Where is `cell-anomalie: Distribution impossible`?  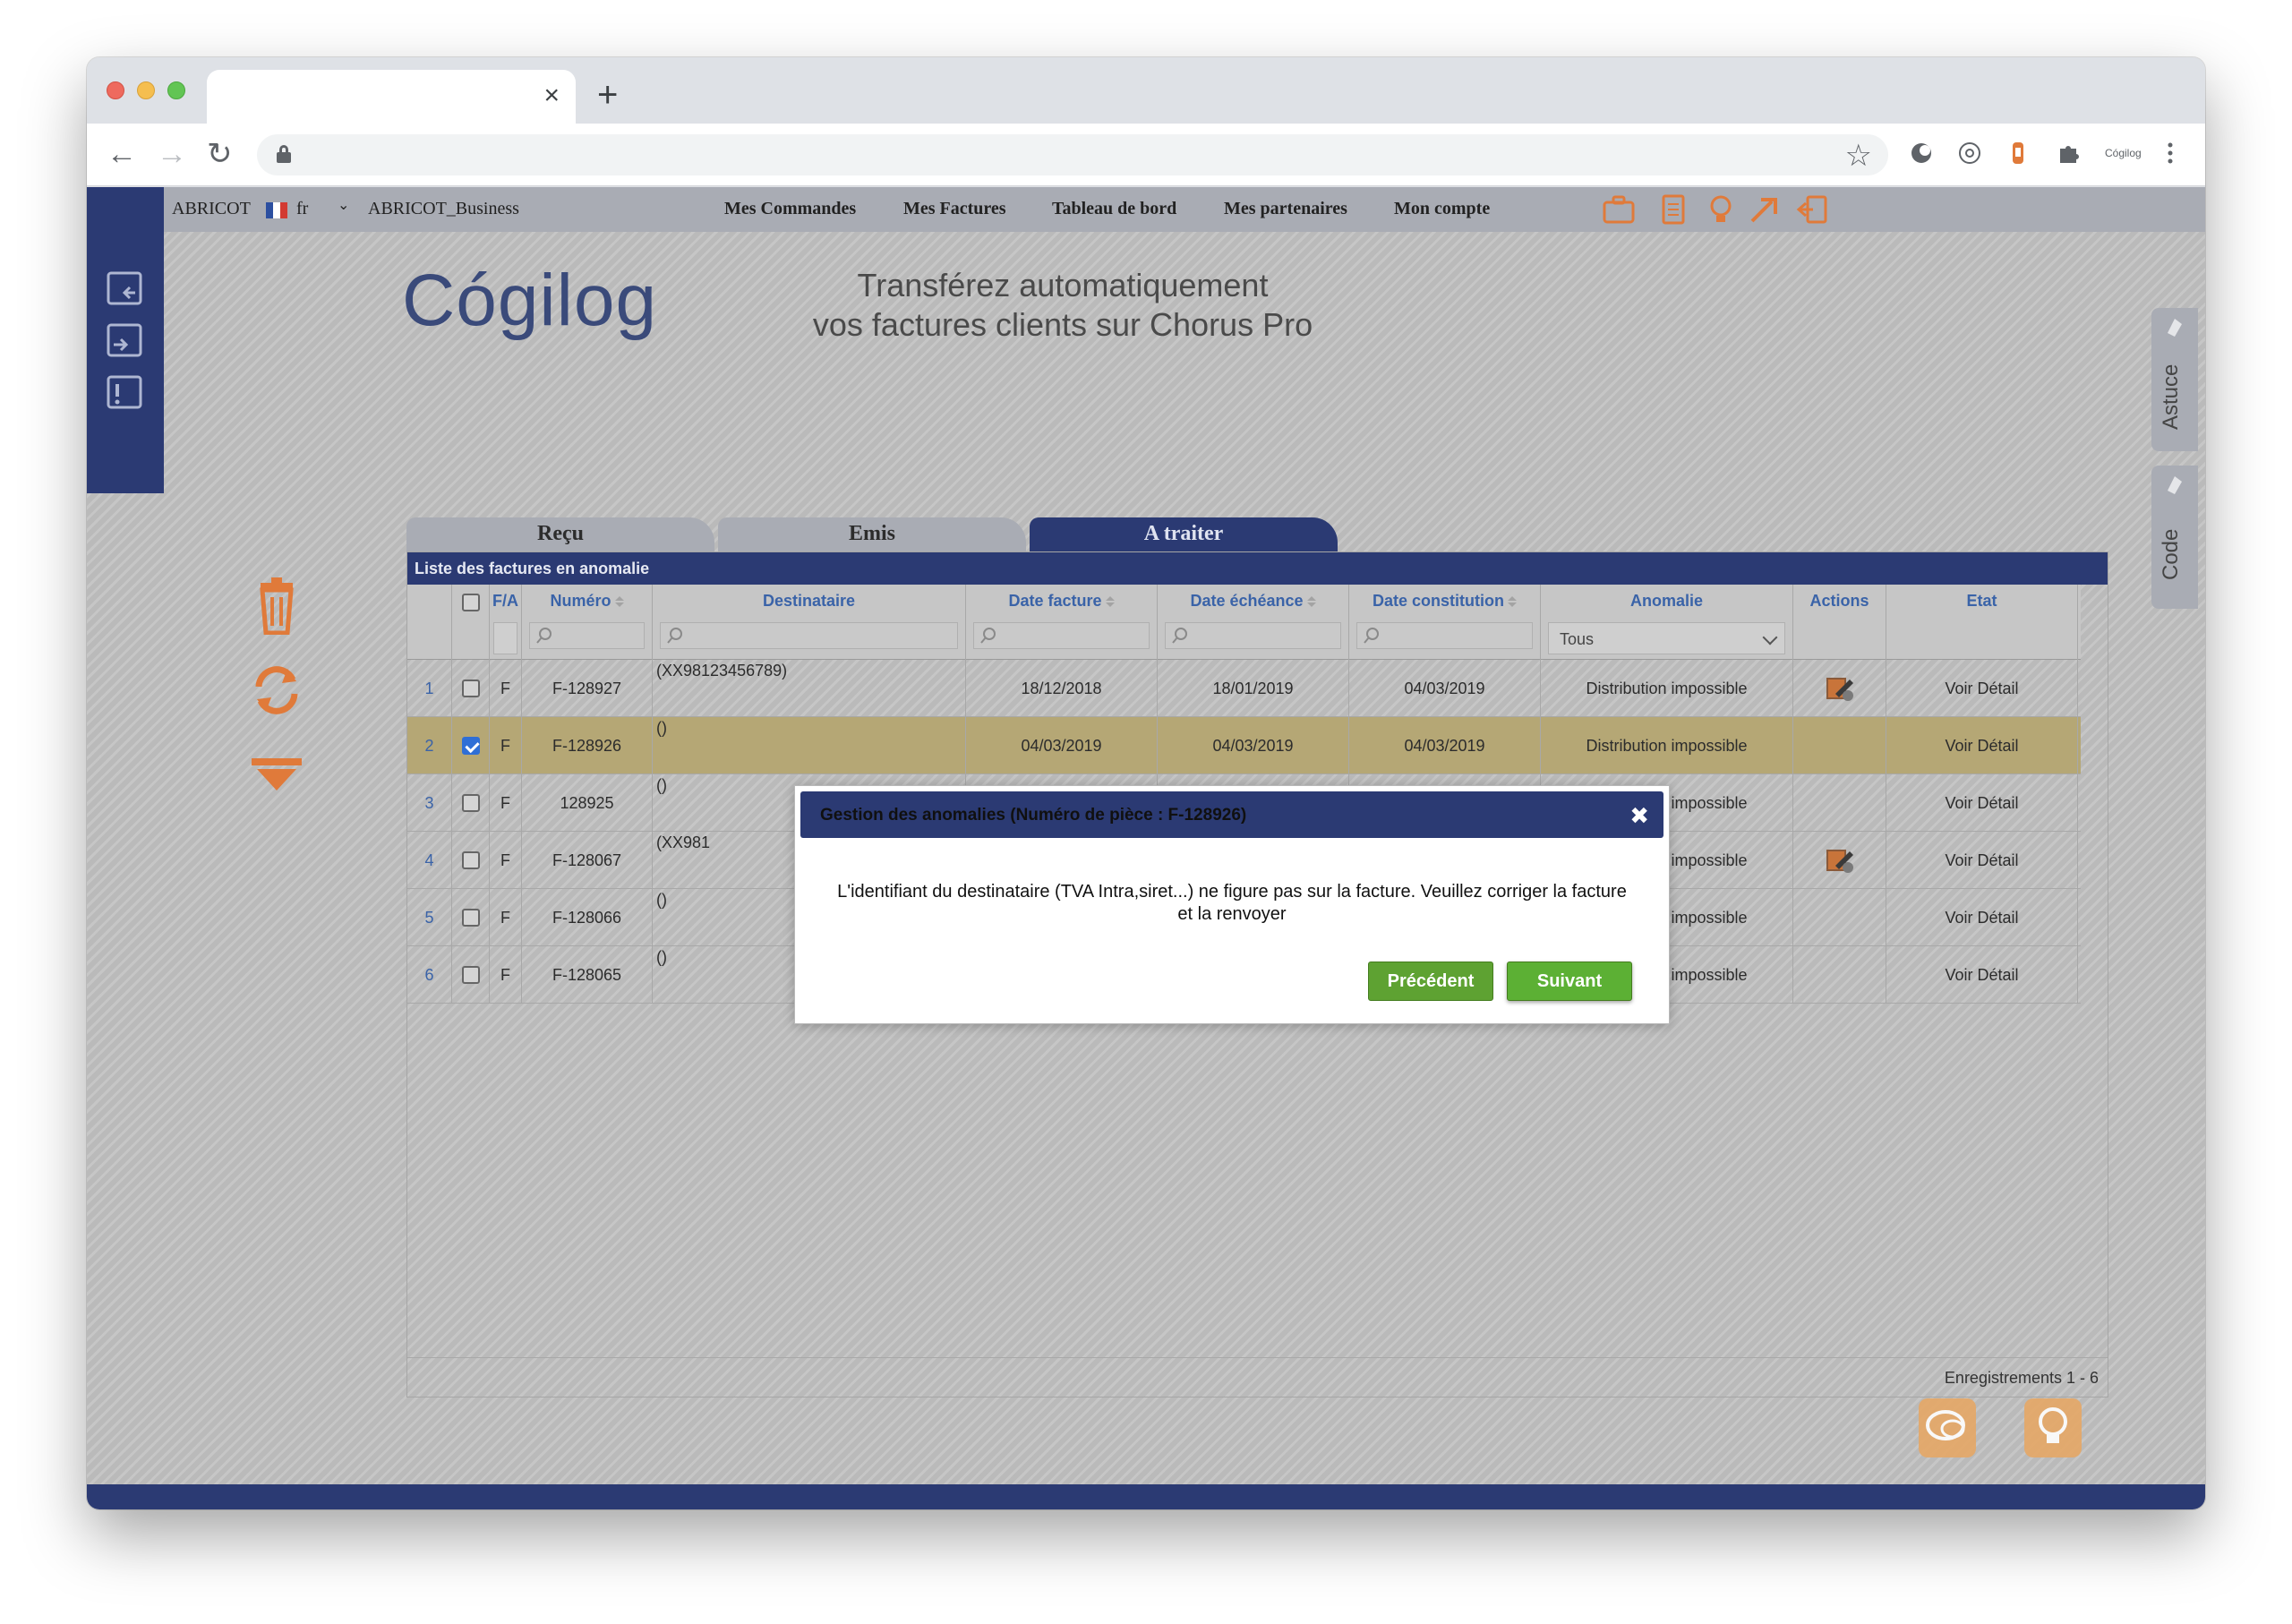 cell-anomalie: Distribution impossible is located at coordinates (1667, 745).